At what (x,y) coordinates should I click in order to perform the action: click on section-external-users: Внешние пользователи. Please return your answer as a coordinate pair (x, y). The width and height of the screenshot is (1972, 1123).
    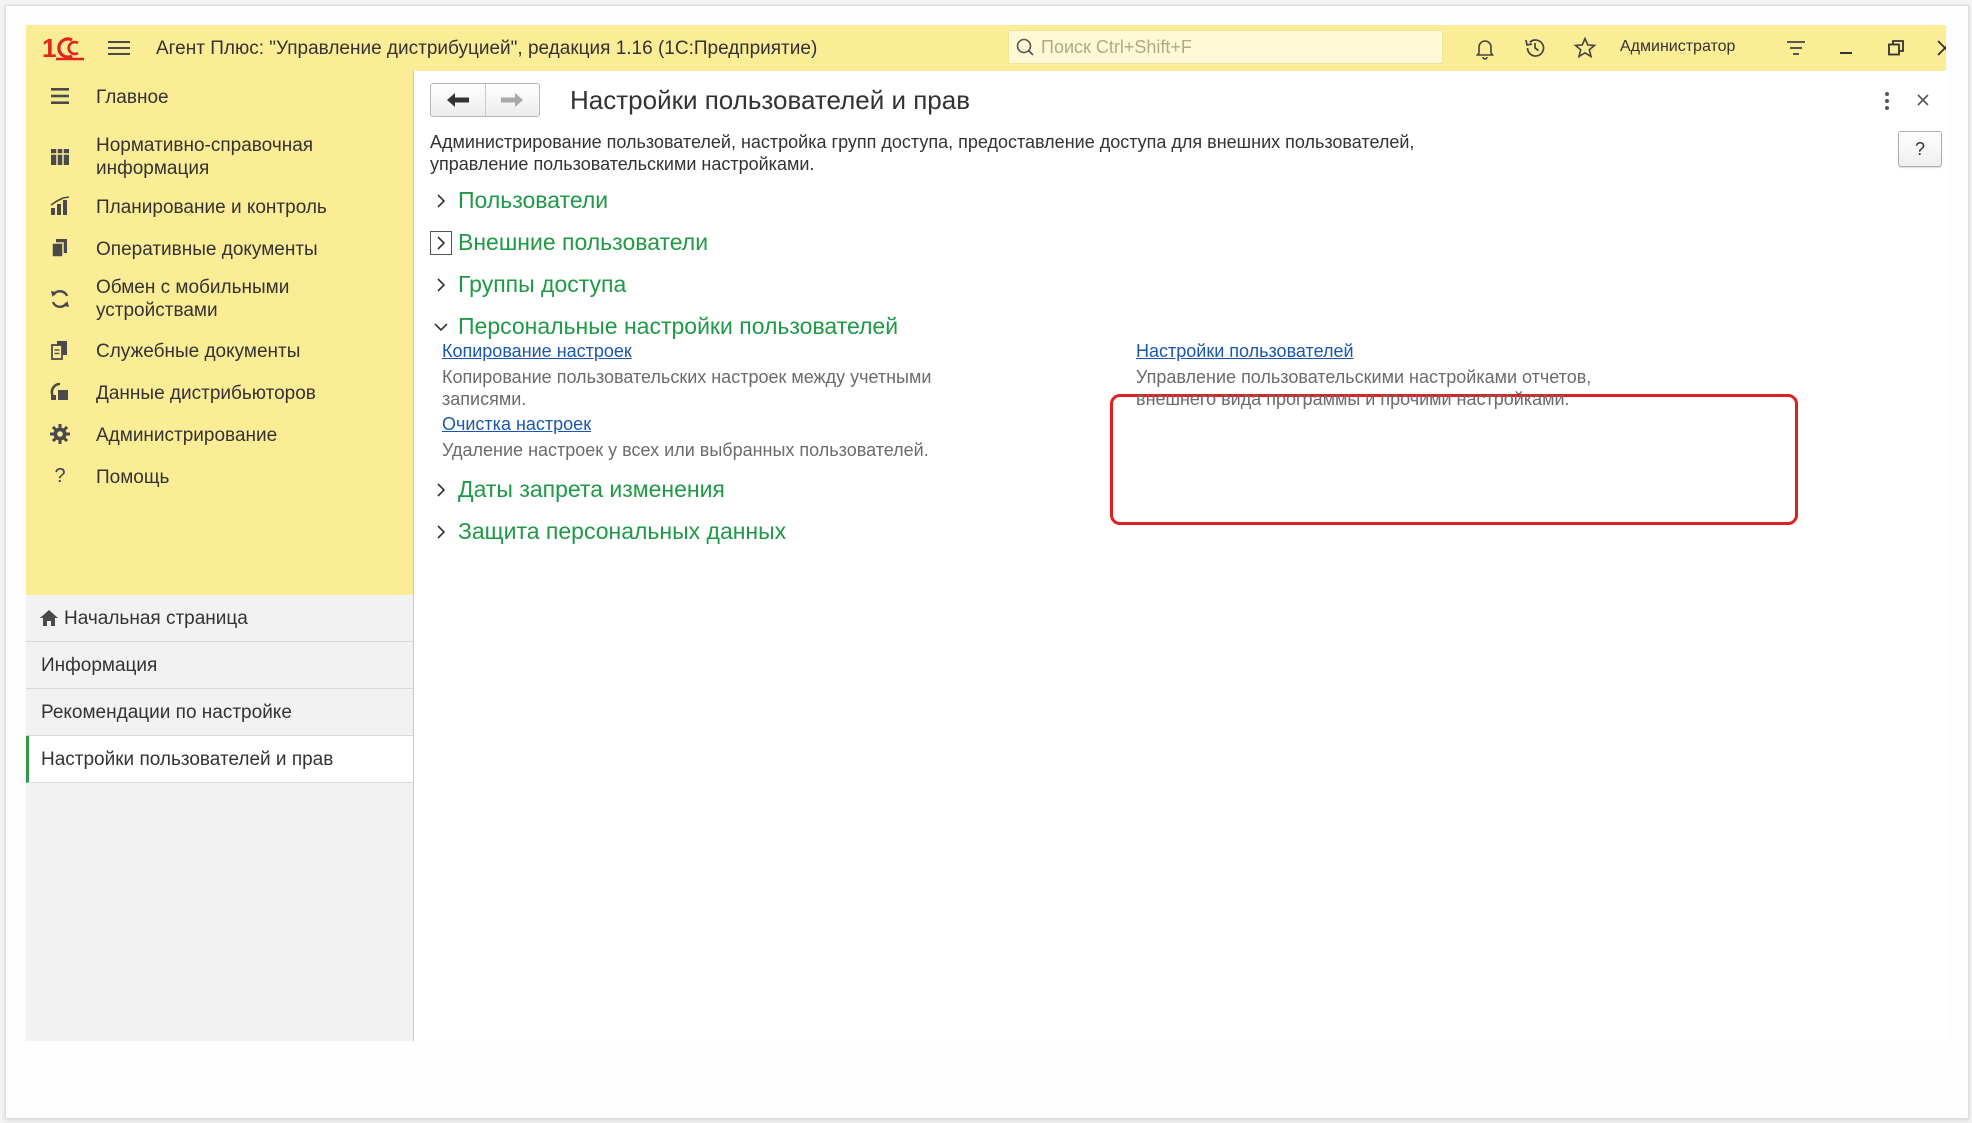
    Looking at the image, I should click on (569, 242).